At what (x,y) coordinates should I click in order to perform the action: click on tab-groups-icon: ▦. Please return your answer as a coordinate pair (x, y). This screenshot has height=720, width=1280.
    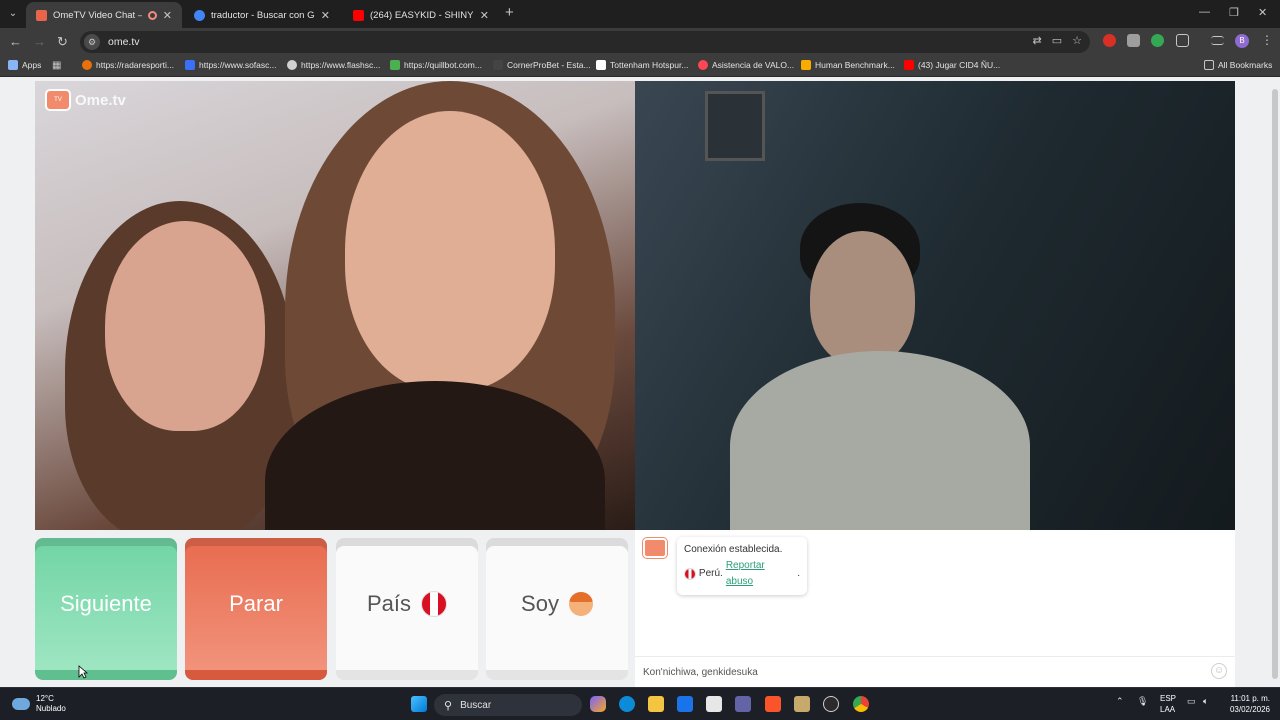
    Looking at the image, I should click on (56, 65).